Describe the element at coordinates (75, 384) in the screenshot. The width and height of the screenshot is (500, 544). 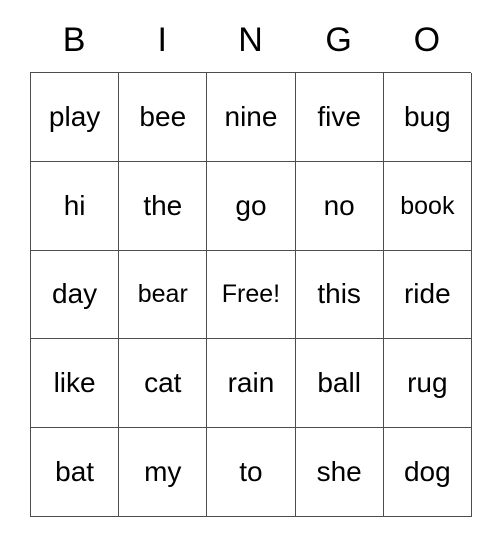
I see `bingo-cell: like` at that location.